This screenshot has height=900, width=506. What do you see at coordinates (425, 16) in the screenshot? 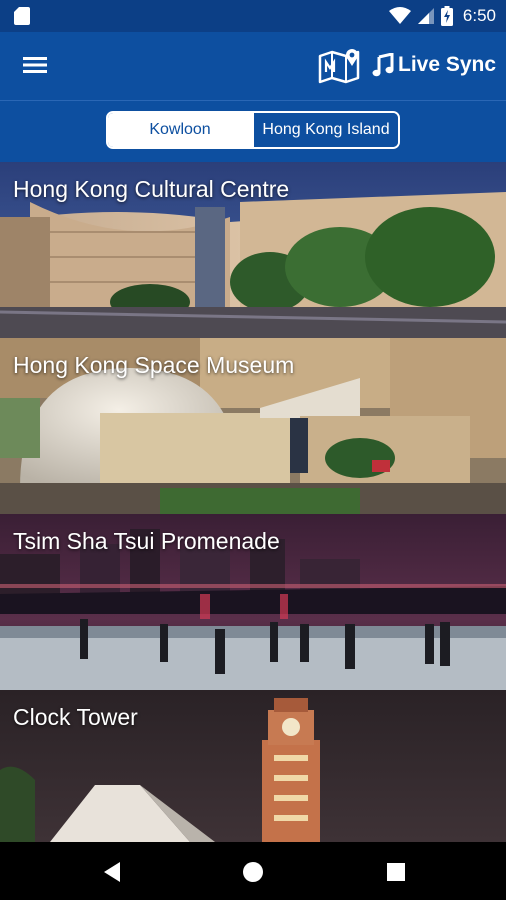
I see `cell-signal-icon` at bounding box center [425, 16].